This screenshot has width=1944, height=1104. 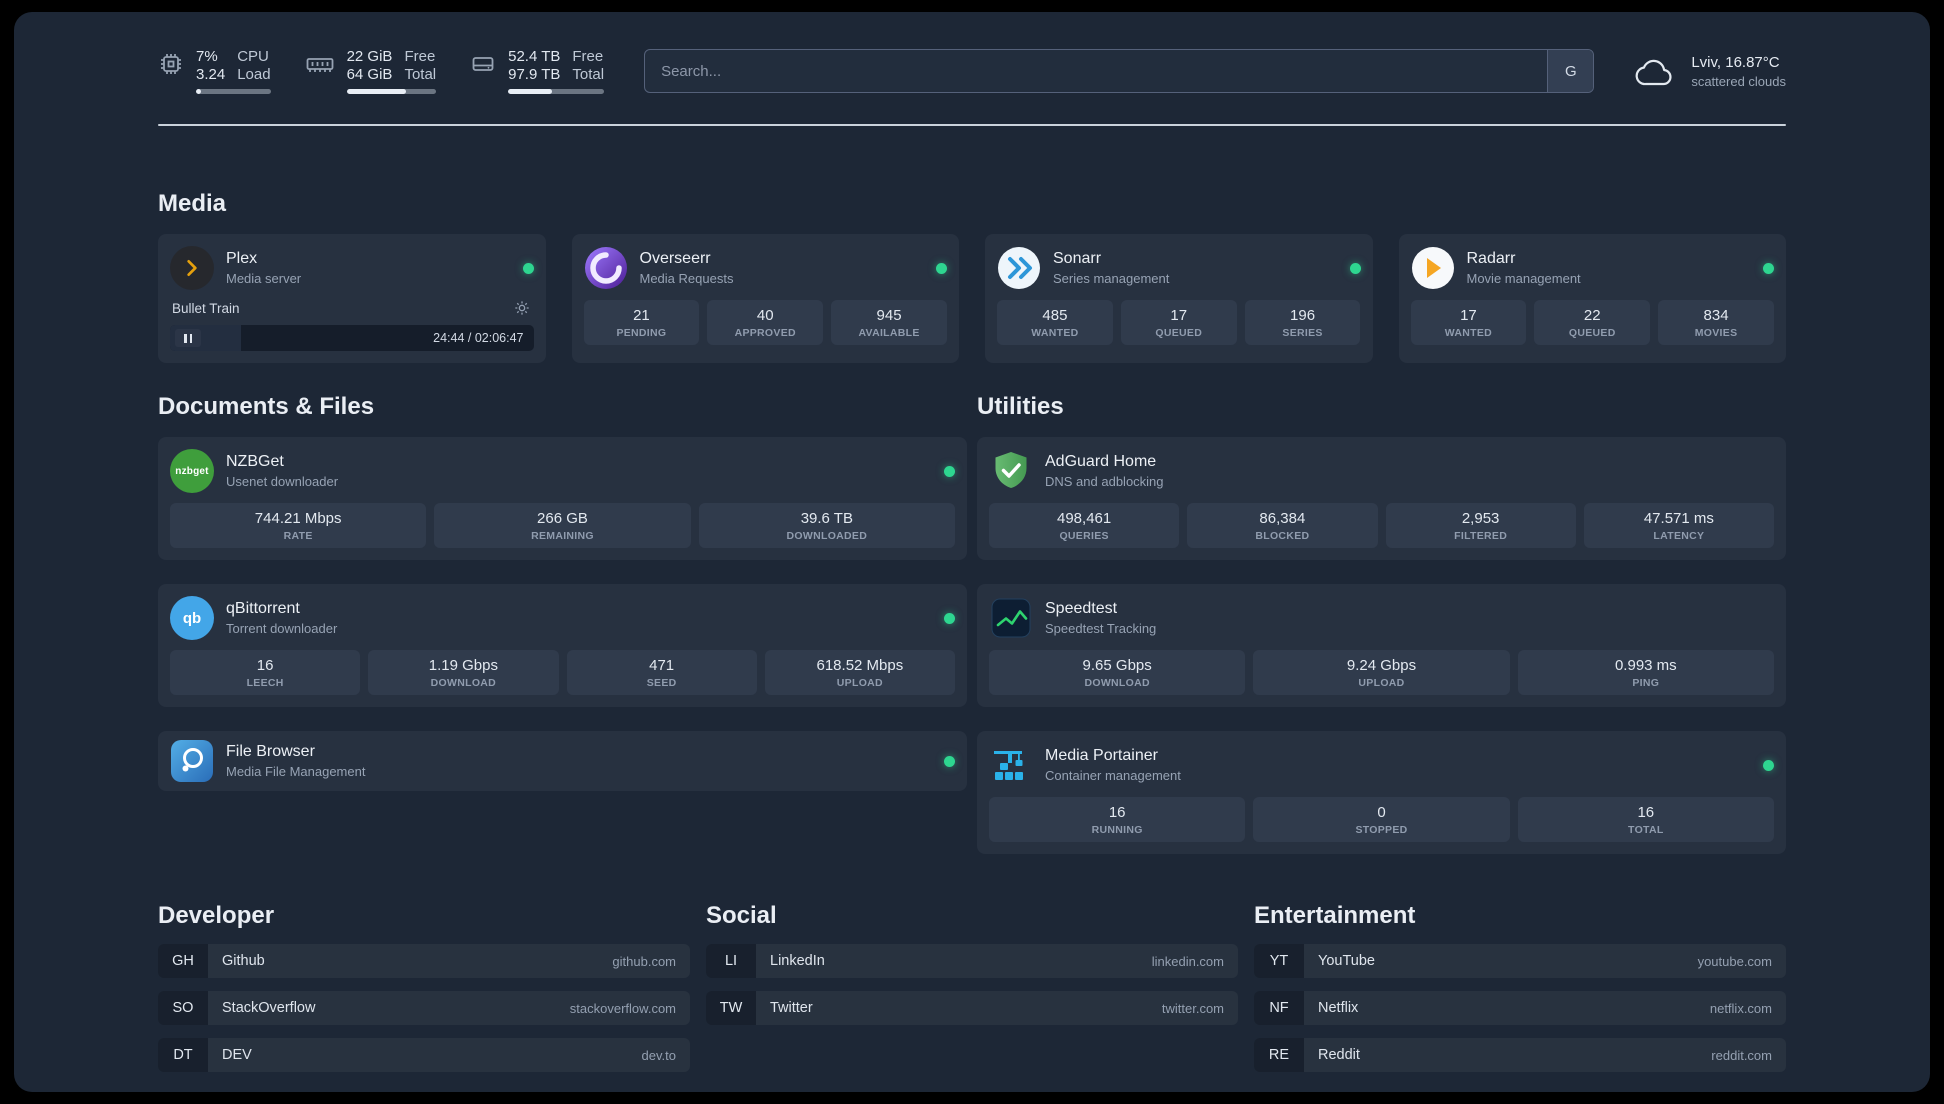 I want to click on plex-now-playing-widget: Bullet Train 24:44 / 02:06:47, so click(x=352, y=324).